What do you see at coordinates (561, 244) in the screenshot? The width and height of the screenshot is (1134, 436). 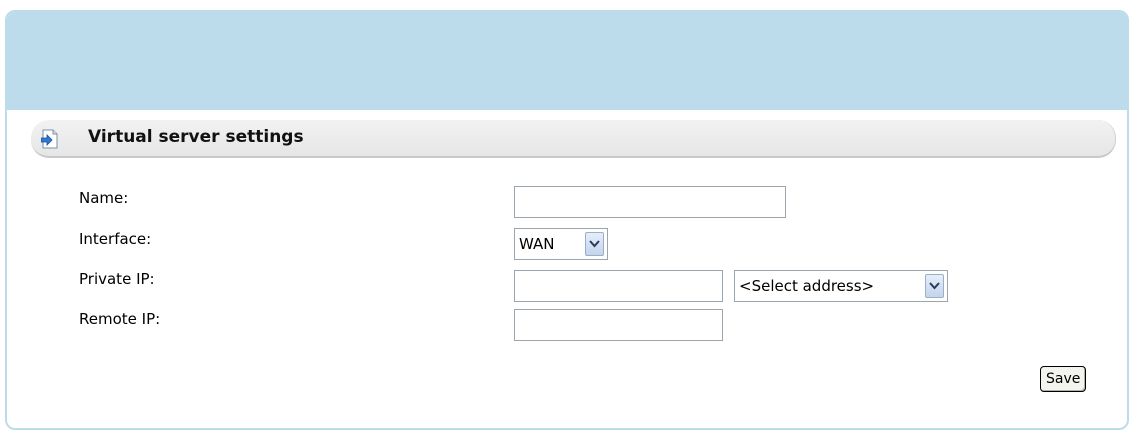 I see `interface-select: WAN` at bounding box center [561, 244].